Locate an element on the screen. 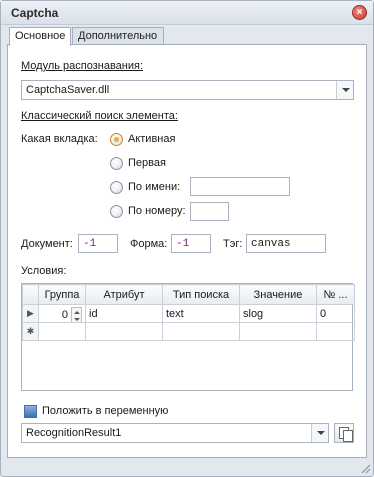 The width and height of the screenshot is (374, 477). new-row-asterisk-icon: ✱ is located at coordinates (30, 331).